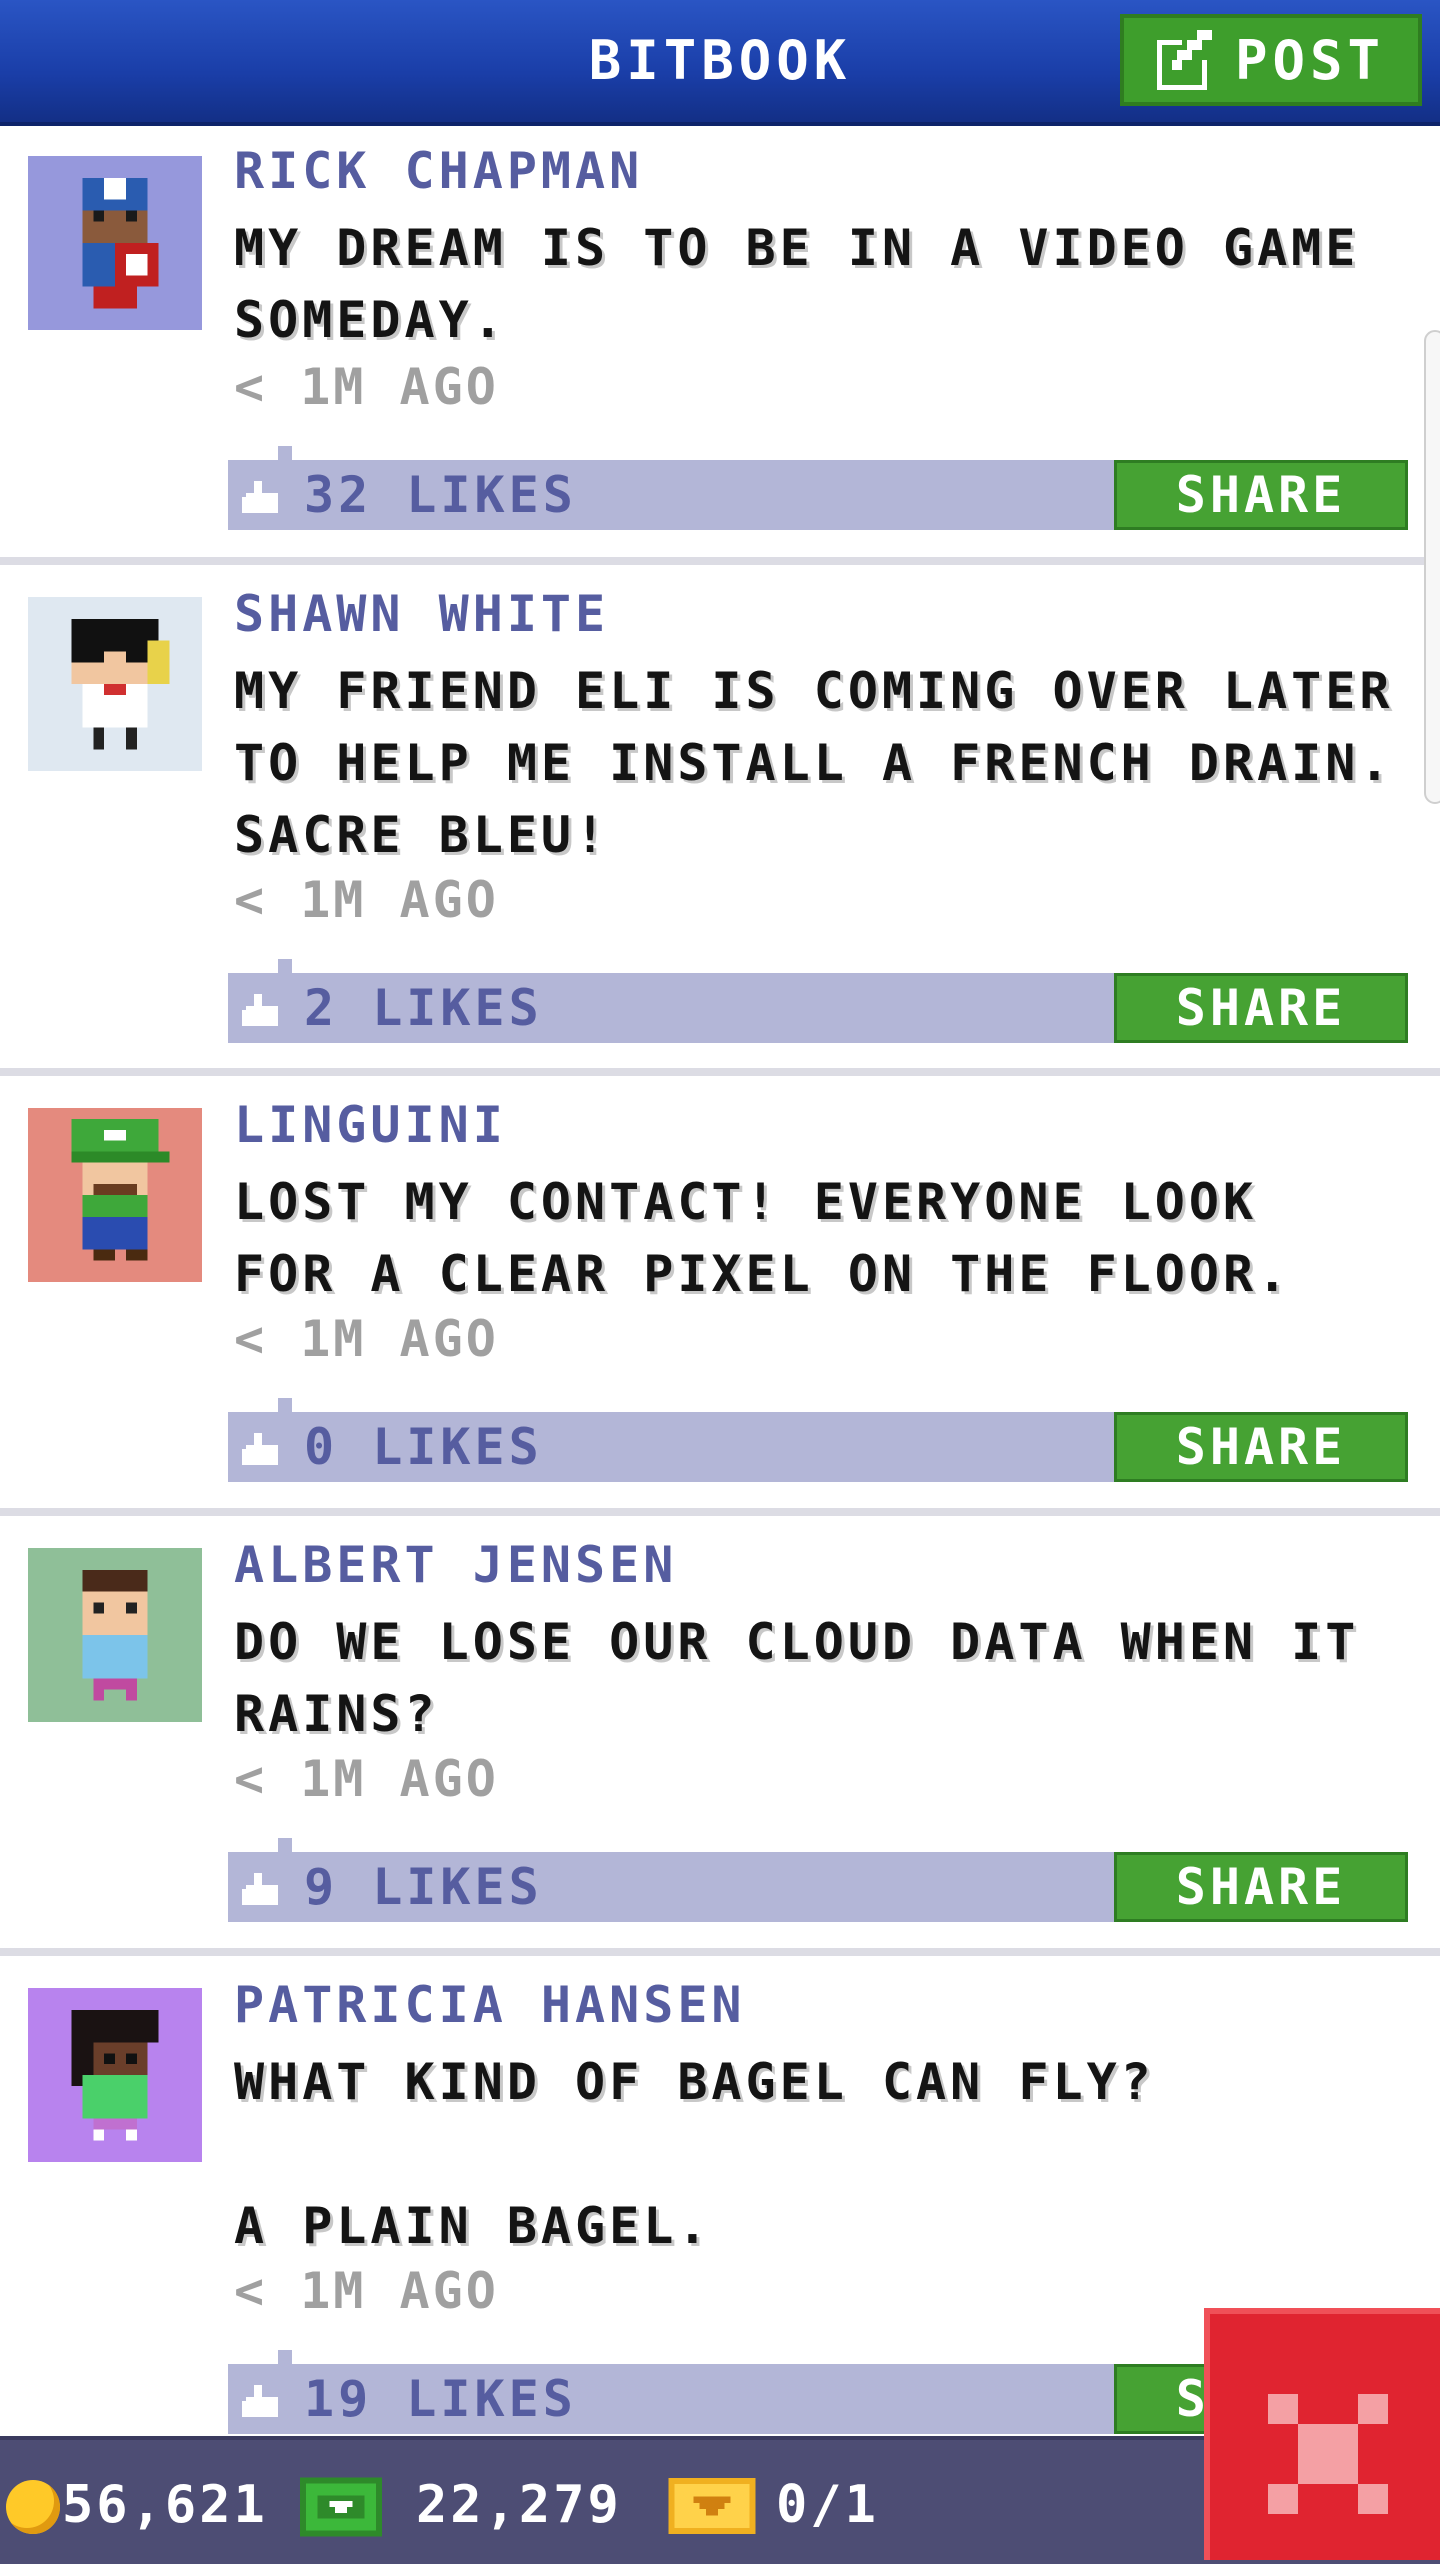 Image resolution: width=1440 pixels, height=2564 pixels. I want to click on like-bar: 9 LIKES SHARE, so click(818, 1880).